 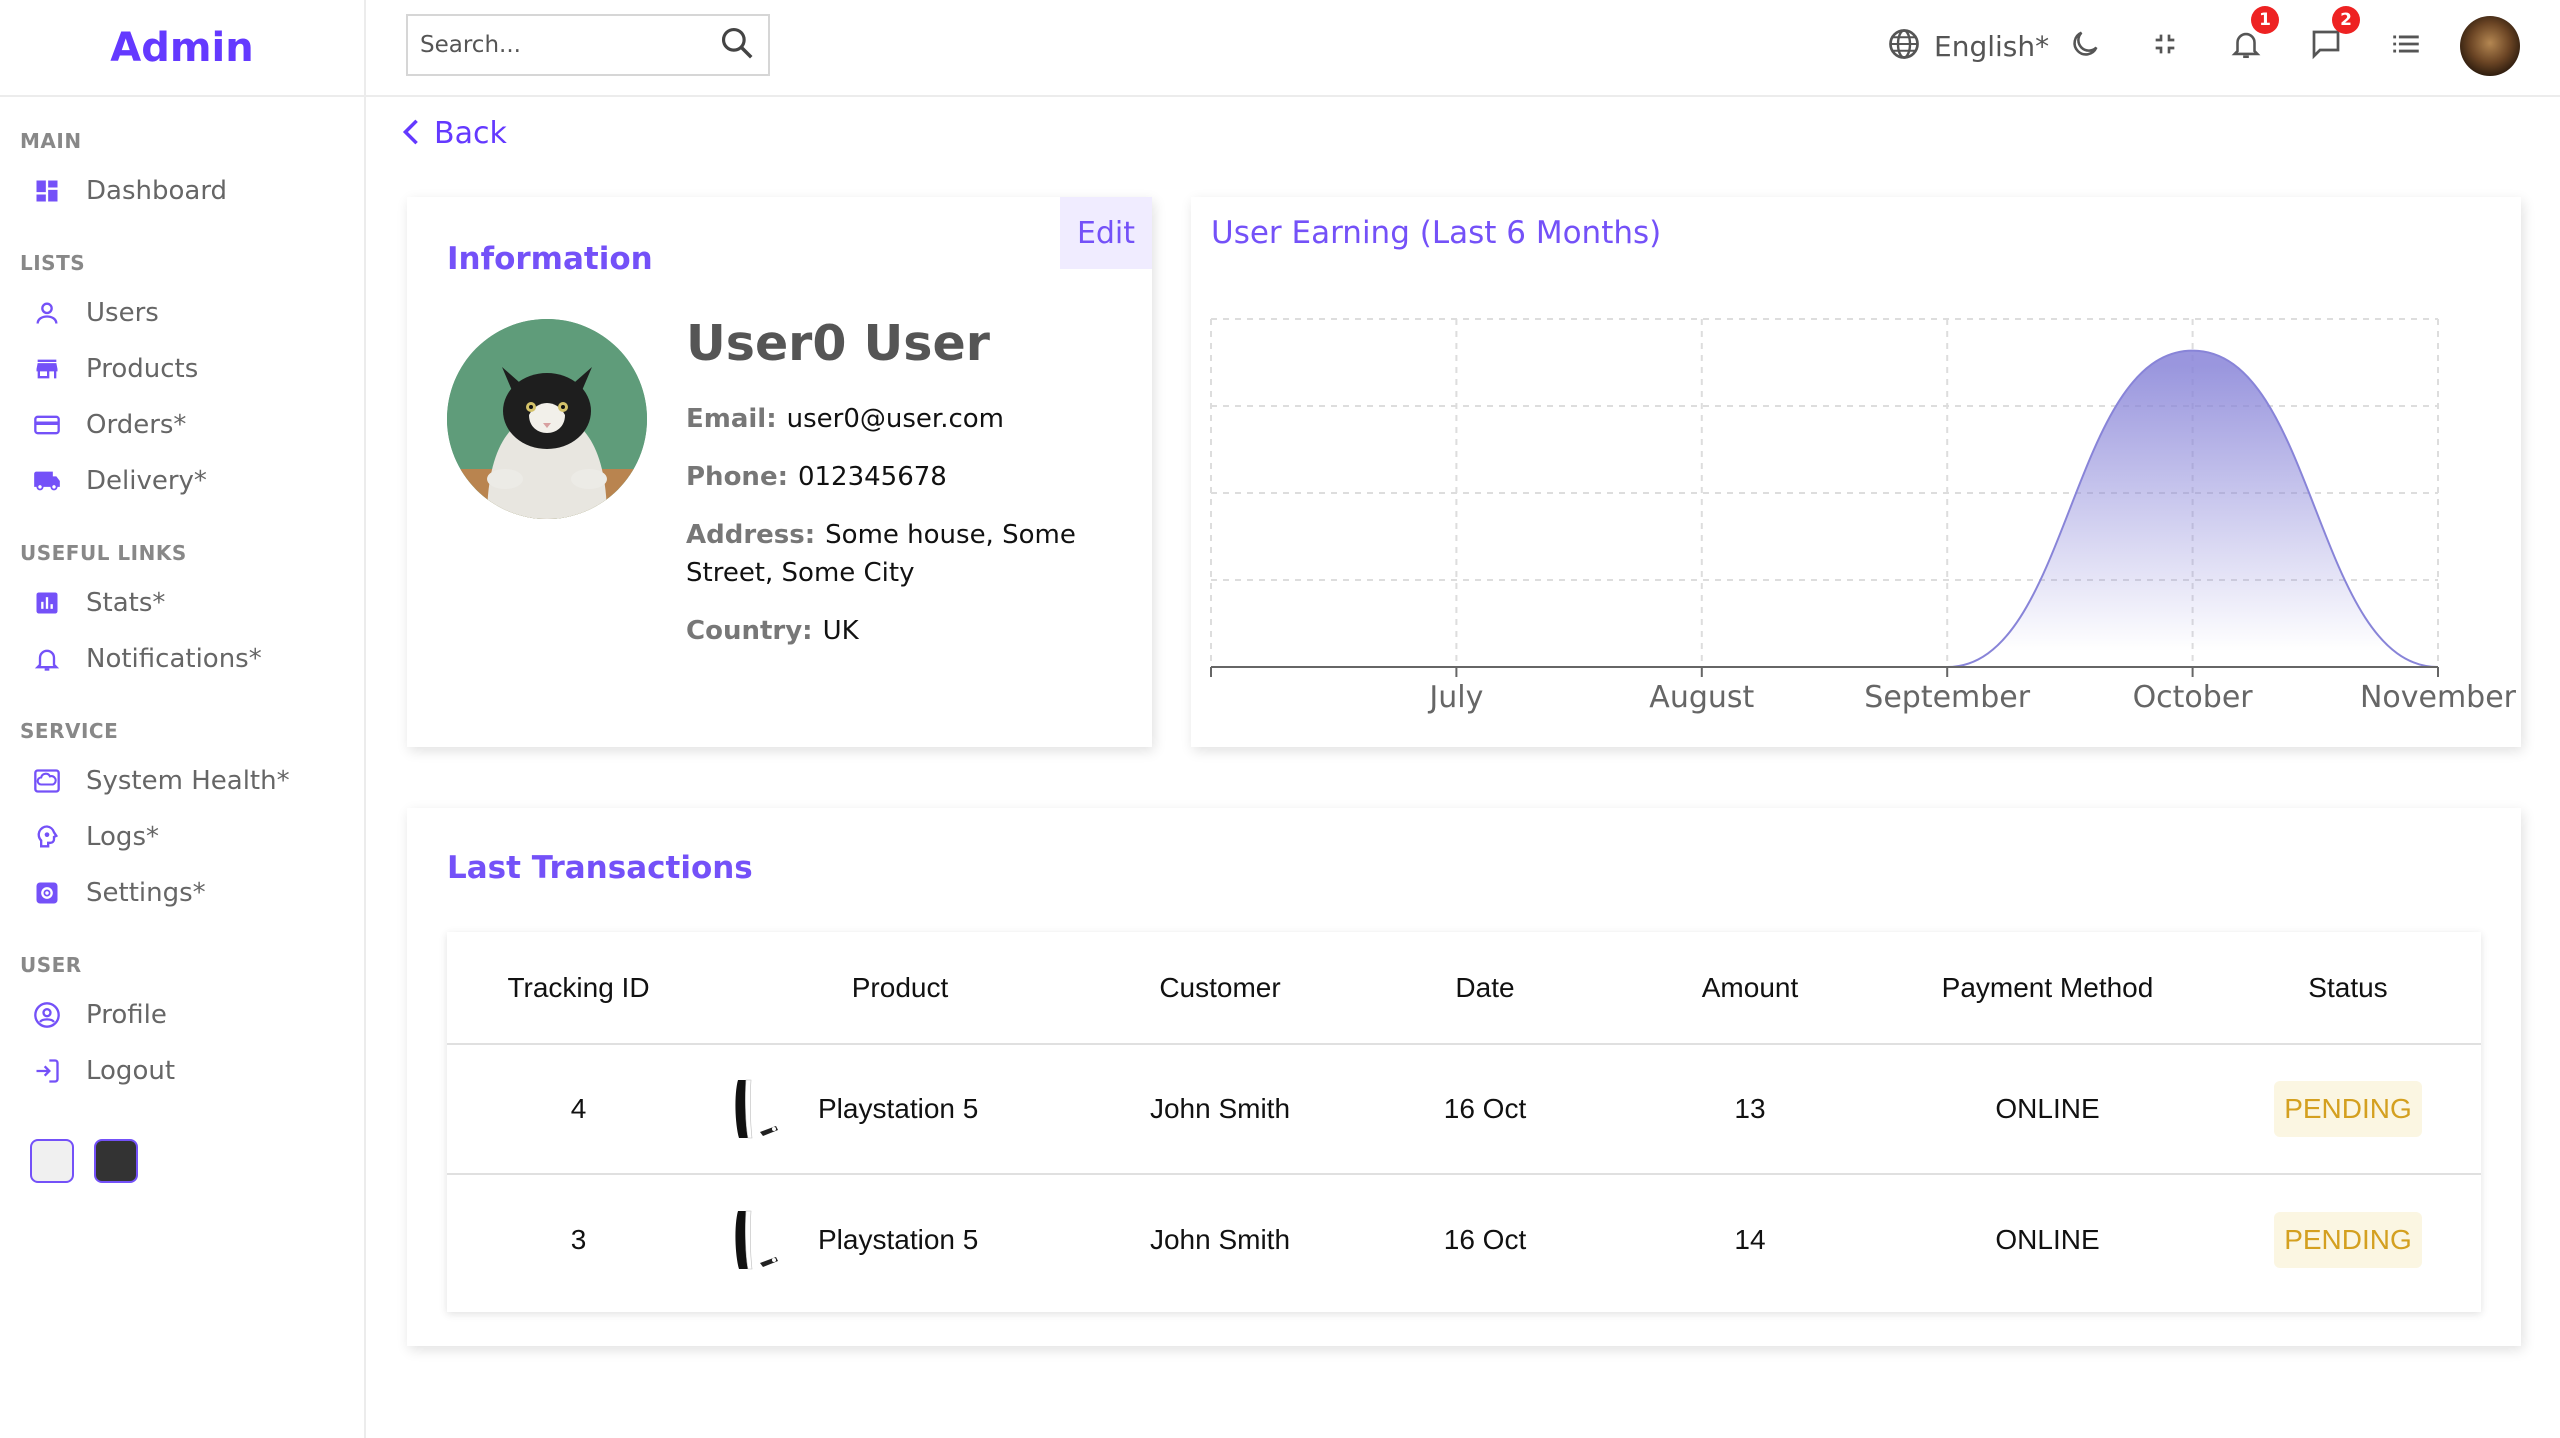 What do you see at coordinates (550, 259) in the screenshot?
I see `information-title: Information` at bounding box center [550, 259].